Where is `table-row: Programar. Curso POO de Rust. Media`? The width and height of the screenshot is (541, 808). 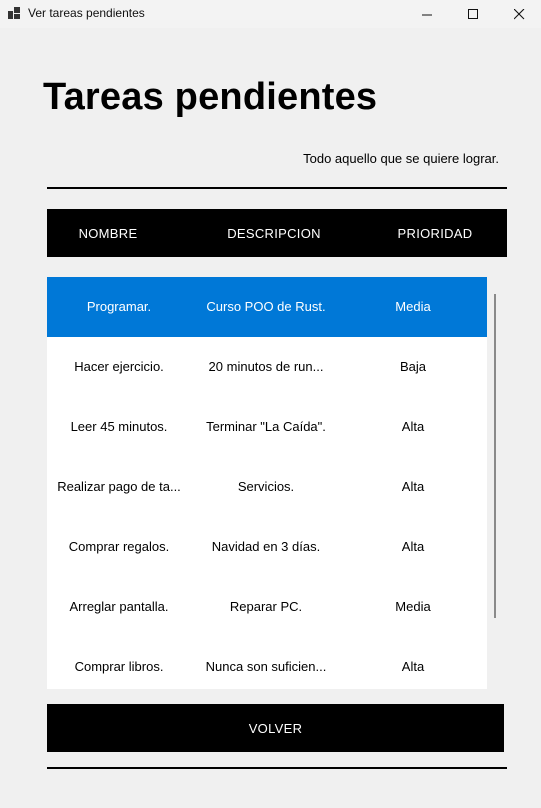 table-row: Programar. Curso POO de Rust. Media is located at coordinates (267, 307).